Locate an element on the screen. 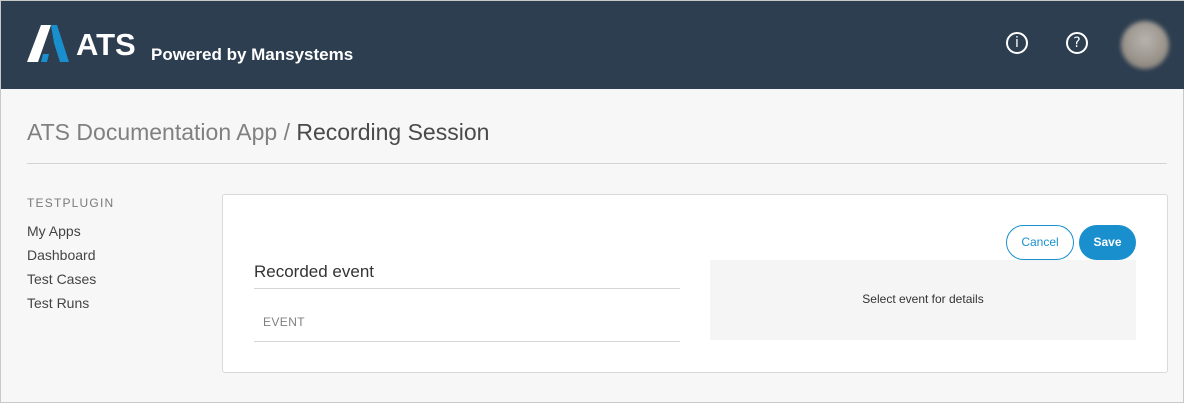 The height and width of the screenshot is (403, 1184). recorded-event-divider is located at coordinates (467, 288).